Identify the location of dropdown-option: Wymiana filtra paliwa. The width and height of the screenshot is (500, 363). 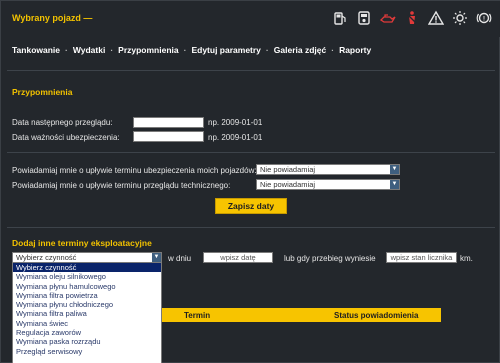
(87, 313).